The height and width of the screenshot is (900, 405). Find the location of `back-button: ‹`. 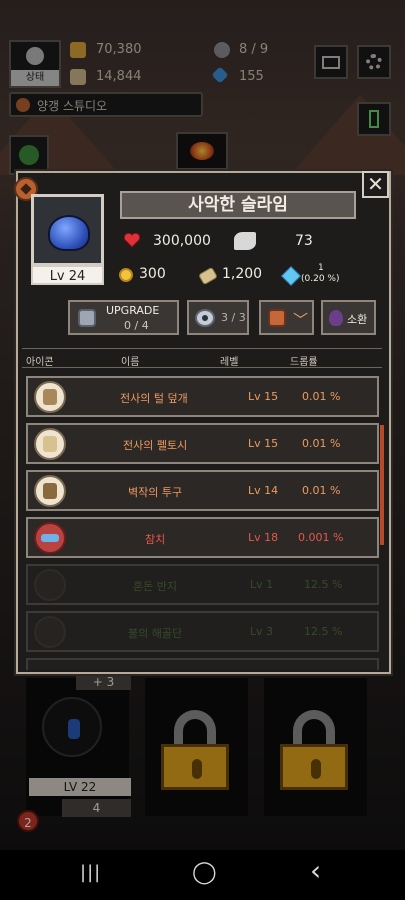

back-button: ‹ is located at coordinates (315, 870).